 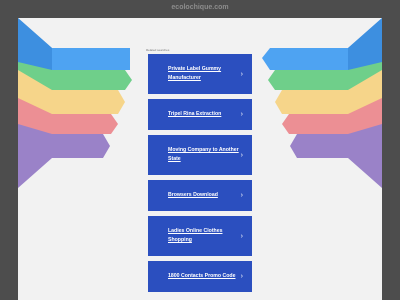 I want to click on search-link-private-label-gummy: Private Label Gummy Manufacturer ›, so click(x=200, y=74).